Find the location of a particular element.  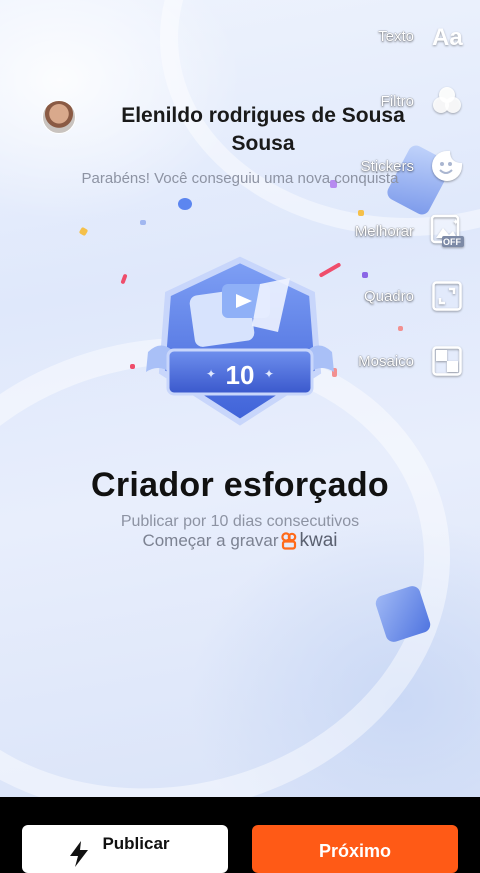

lightning-icon is located at coordinates (79, 854).